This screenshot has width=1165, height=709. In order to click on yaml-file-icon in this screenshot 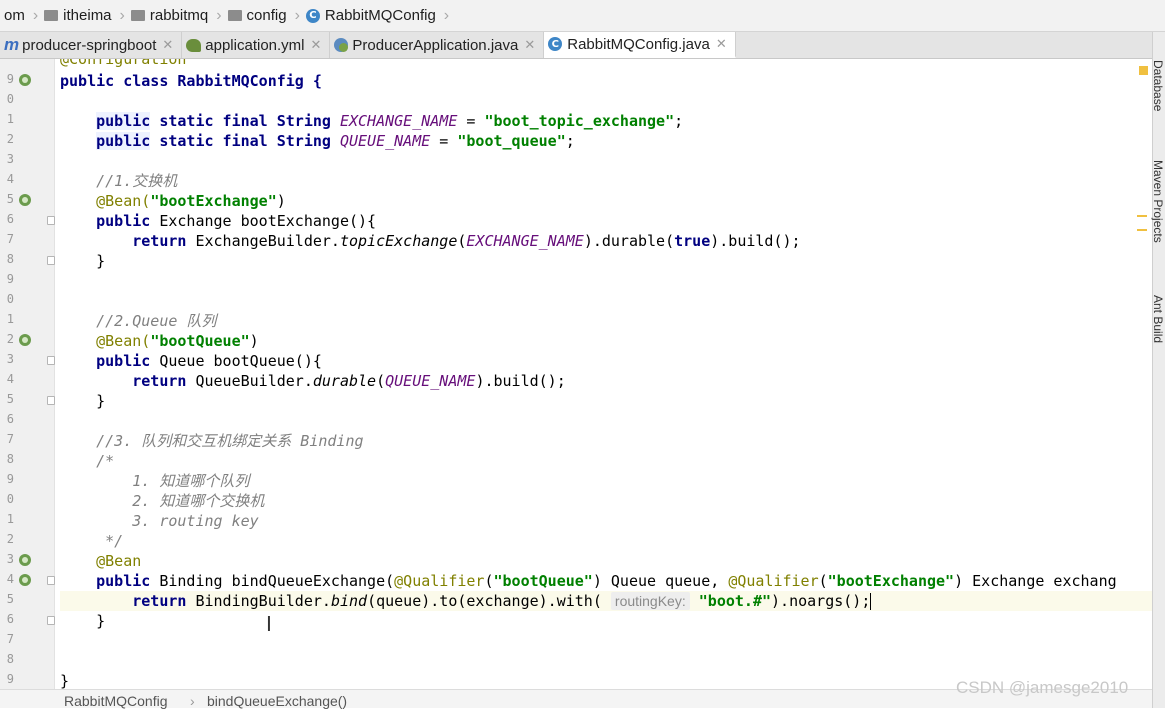, I will do `click(194, 45)`.